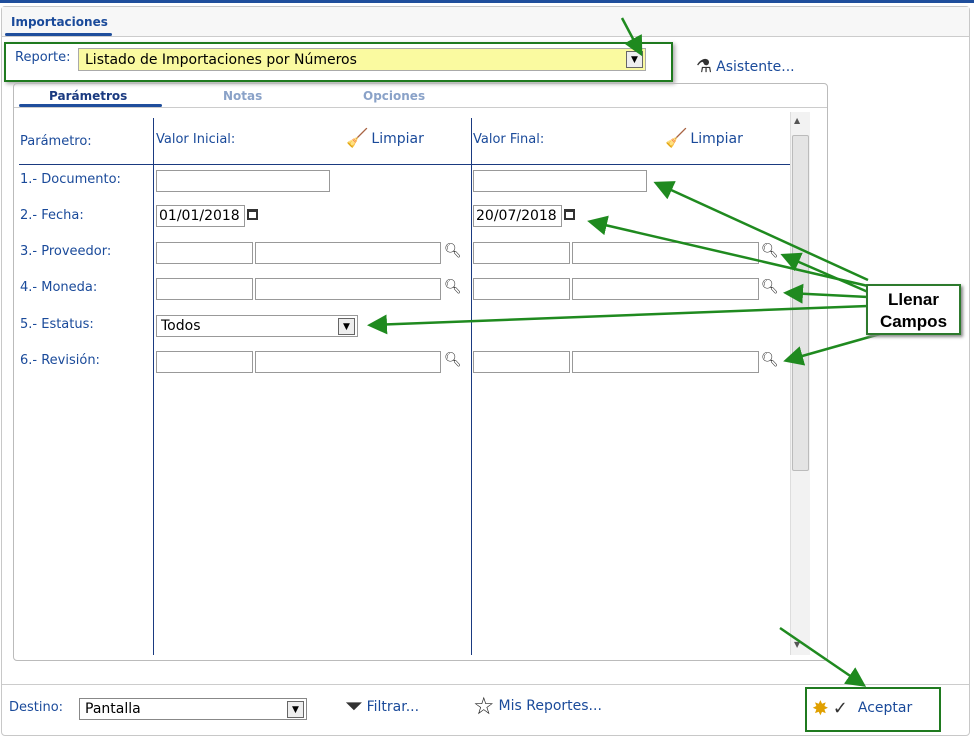 This screenshot has height=739, width=974. Describe the element at coordinates (354, 706) in the screenshot. I see `filter-icon: ⏷` at that location.